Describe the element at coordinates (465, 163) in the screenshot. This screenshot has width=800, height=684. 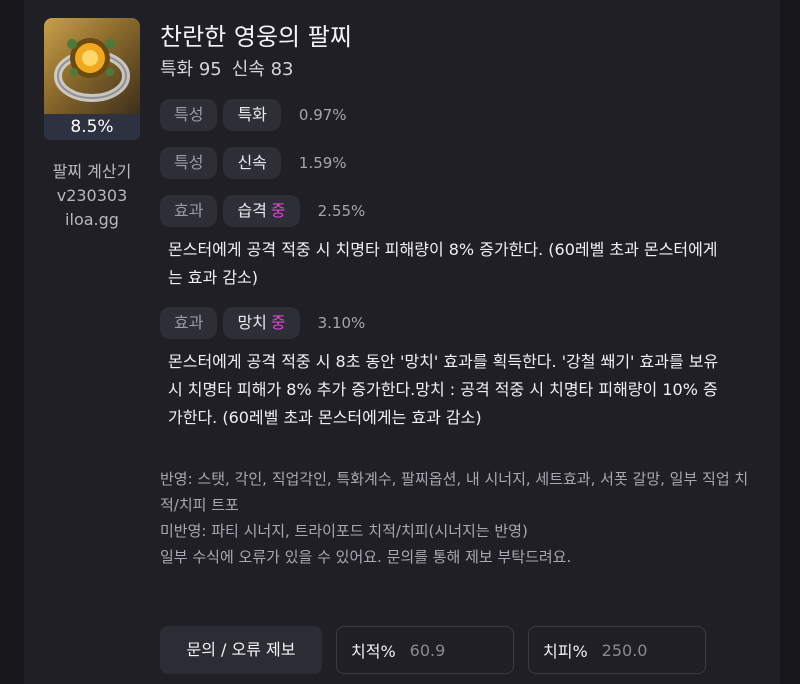
I see `effect-row: 특성 신속 1.59%` at that location.